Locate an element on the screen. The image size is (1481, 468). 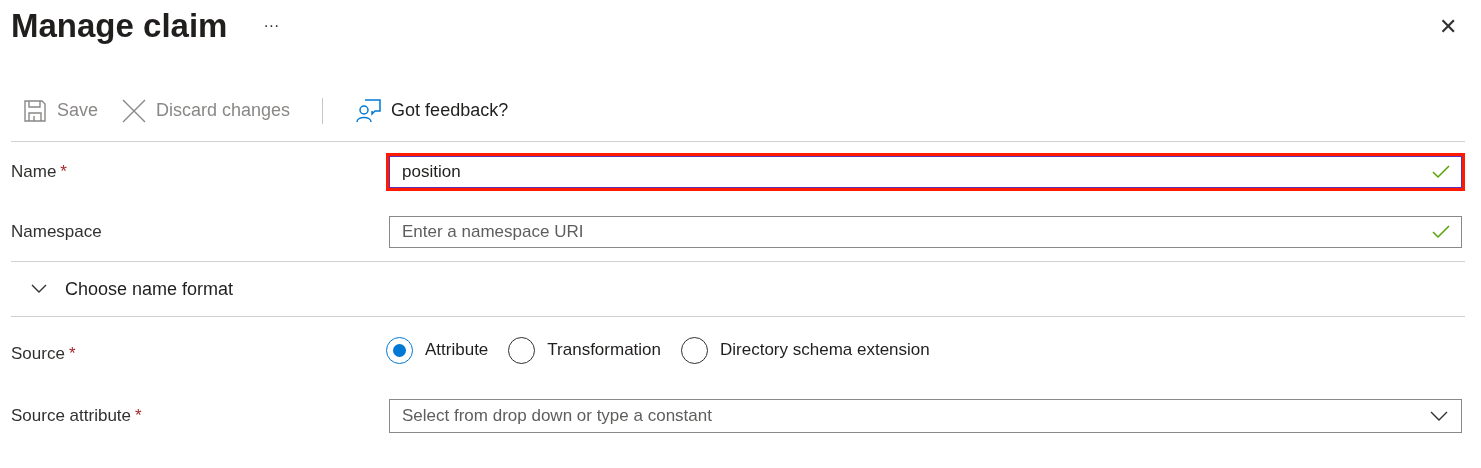
dropdown-field: Select from drop down or type a constant is located at coordinates (925, 416).